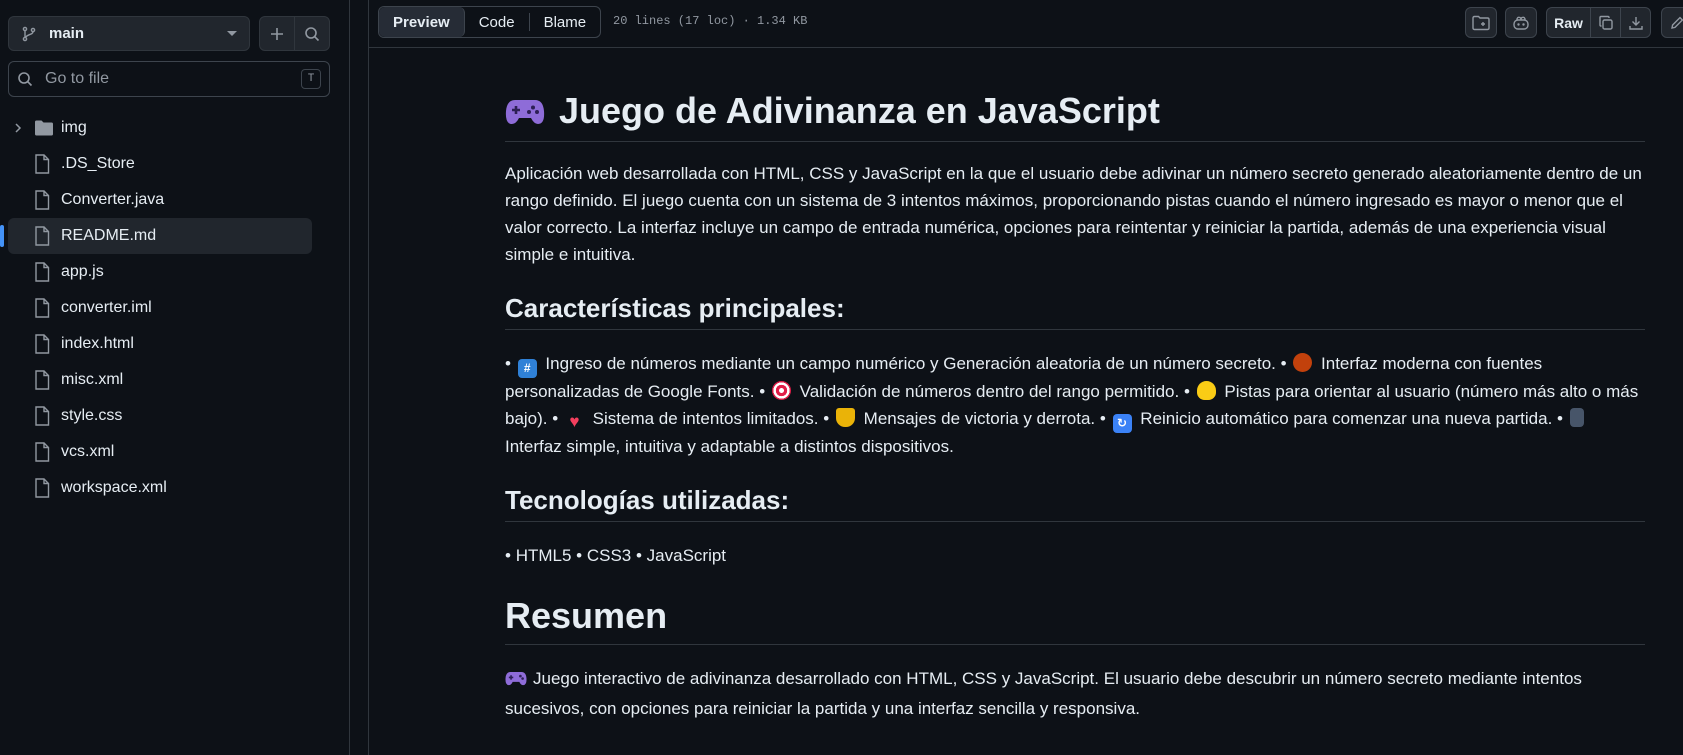  What do you see at coordinates (173, 79) in the screenshot?
I see `go-to-file-input` at bounding box center [173, 79].